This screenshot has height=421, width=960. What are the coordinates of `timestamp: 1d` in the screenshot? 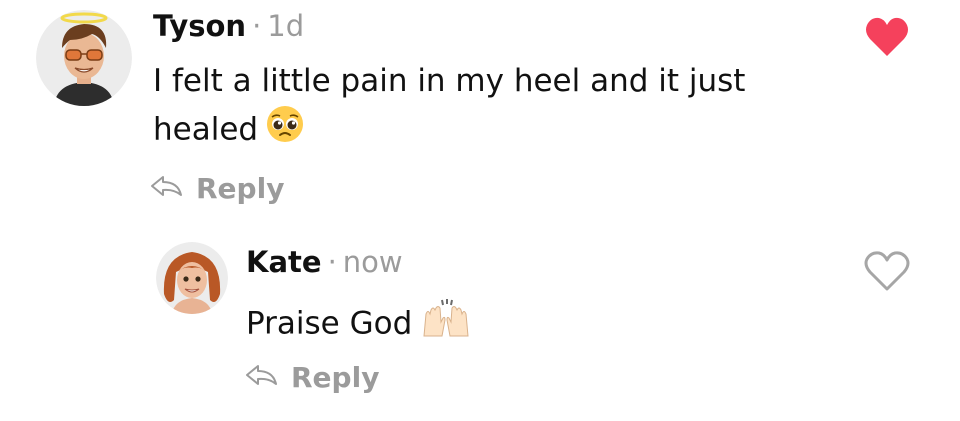 It's located at (286, 26).